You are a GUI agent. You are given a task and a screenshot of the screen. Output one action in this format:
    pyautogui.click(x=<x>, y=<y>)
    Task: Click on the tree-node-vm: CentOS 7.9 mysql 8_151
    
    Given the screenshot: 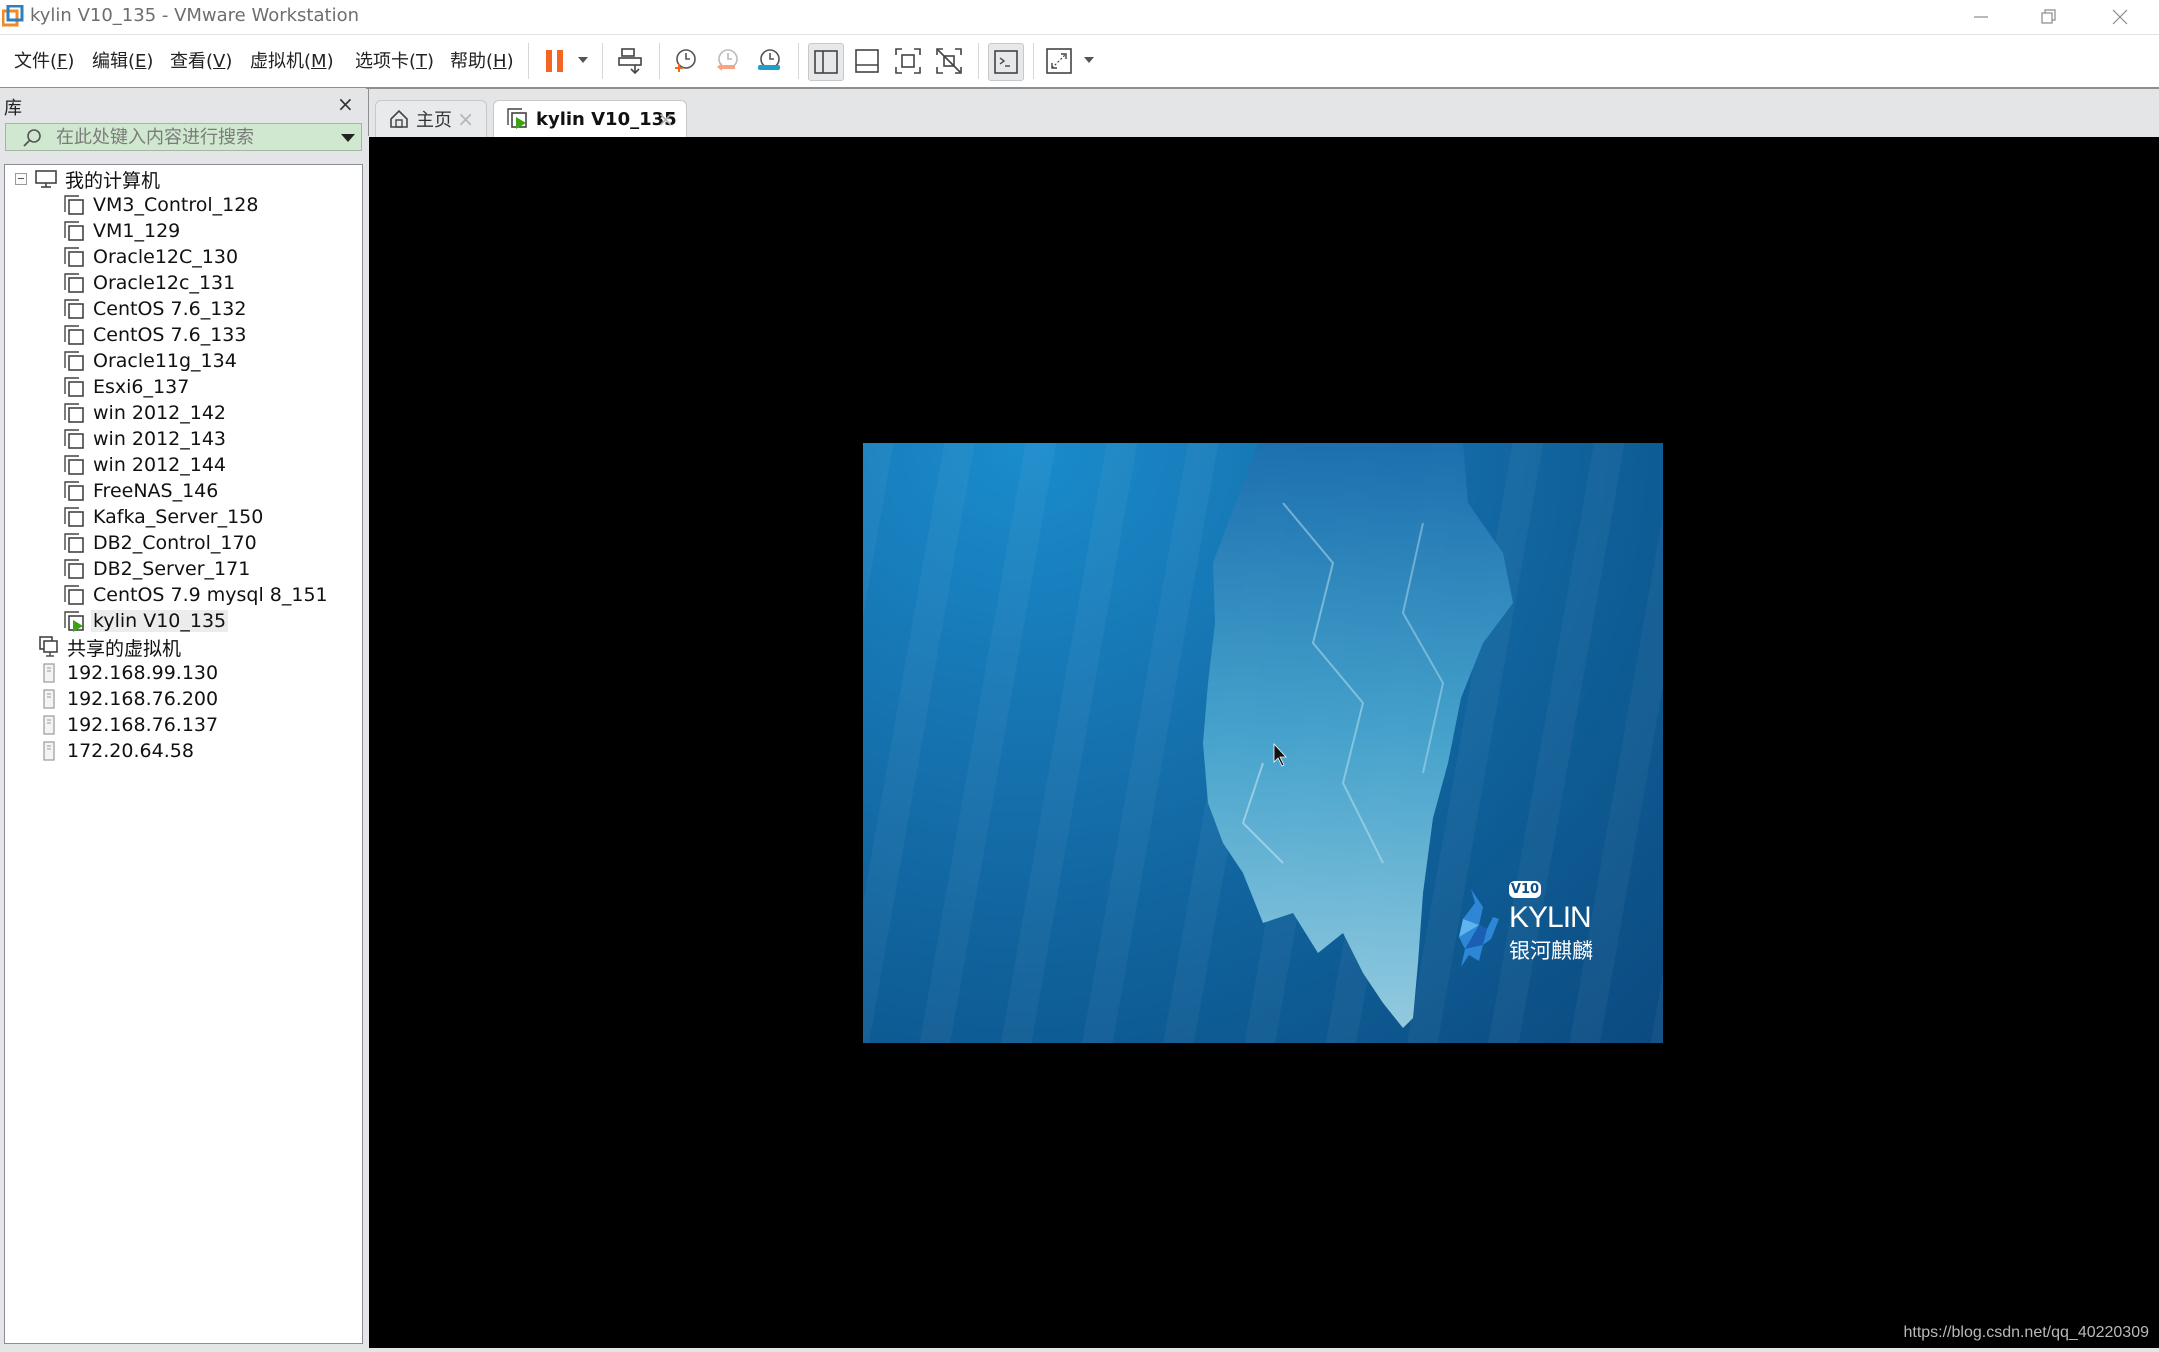 What is the action you would take?
    pyautogui.click(x=196, y=595)
    